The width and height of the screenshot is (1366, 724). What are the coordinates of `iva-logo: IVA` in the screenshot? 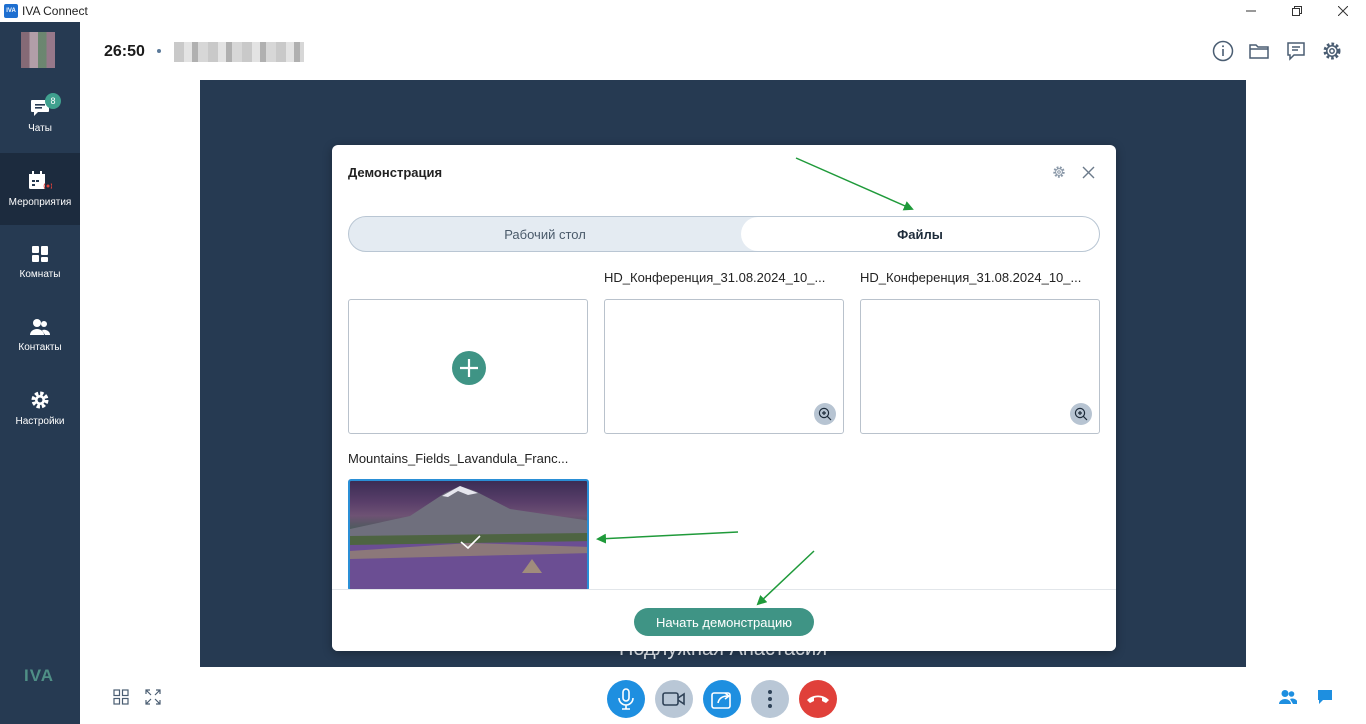 It's located at (39, 675).